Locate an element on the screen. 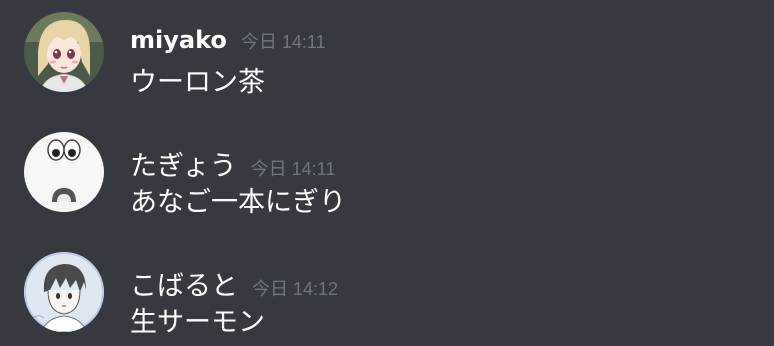  message-header: miyako 今日 14:11 is located at coordinates (228, 42).